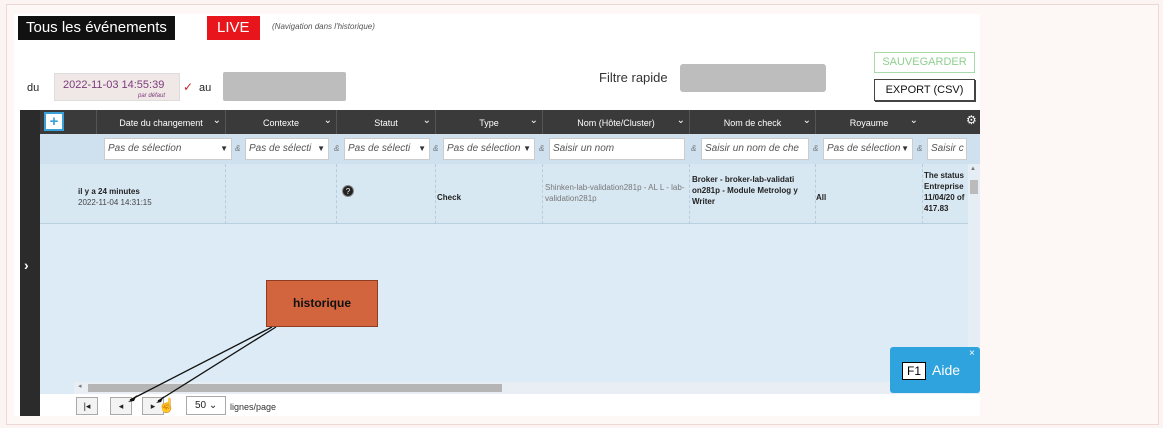 This screenshot has width=1163, height=428. Describe the element at coordinates (33, 88) in the screenshot. I see `from-label: du` at that location.